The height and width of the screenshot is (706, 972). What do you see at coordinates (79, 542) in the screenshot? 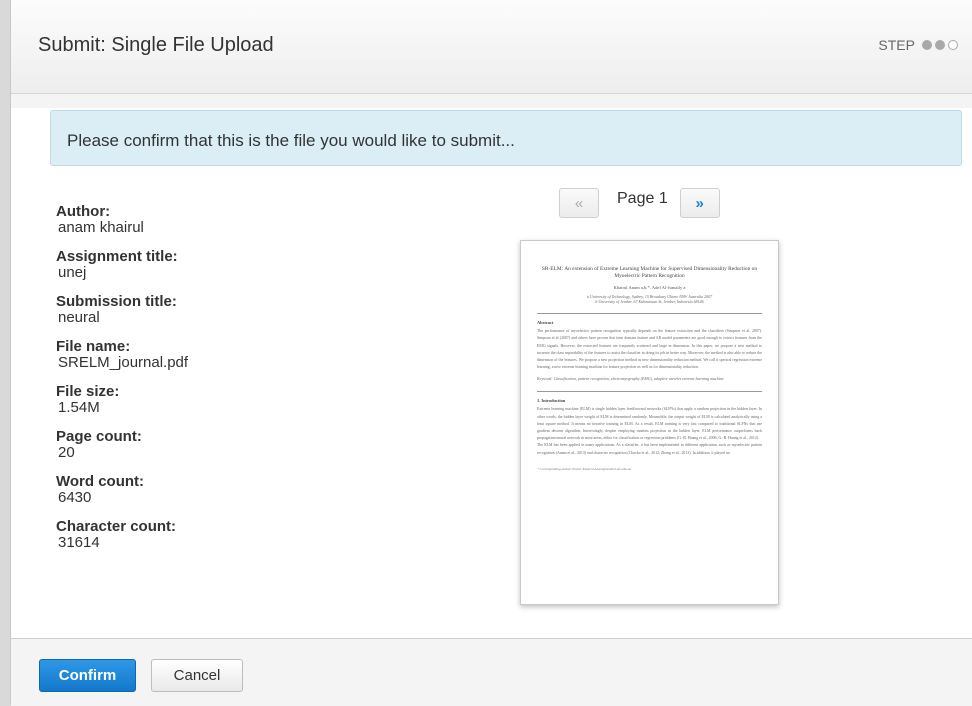
I see `meta-value: 31614` at bounding box center [79, 542].